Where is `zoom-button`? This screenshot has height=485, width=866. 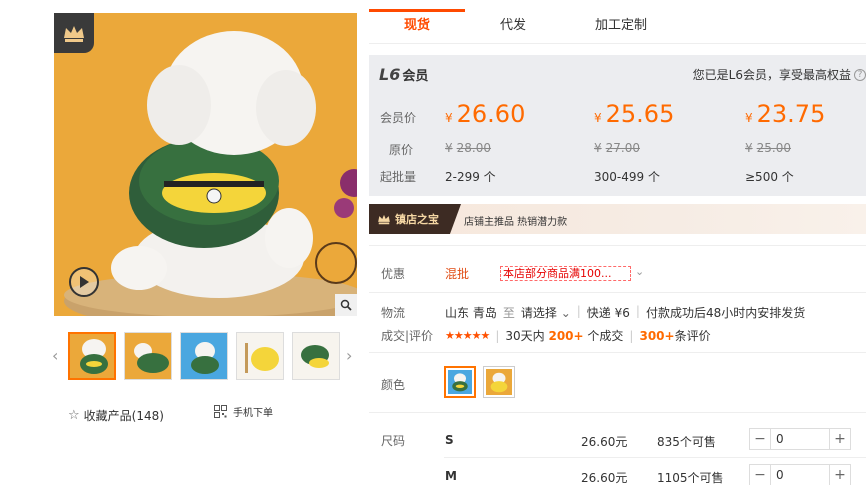
zoom-button is located at coordinates (346, 305).